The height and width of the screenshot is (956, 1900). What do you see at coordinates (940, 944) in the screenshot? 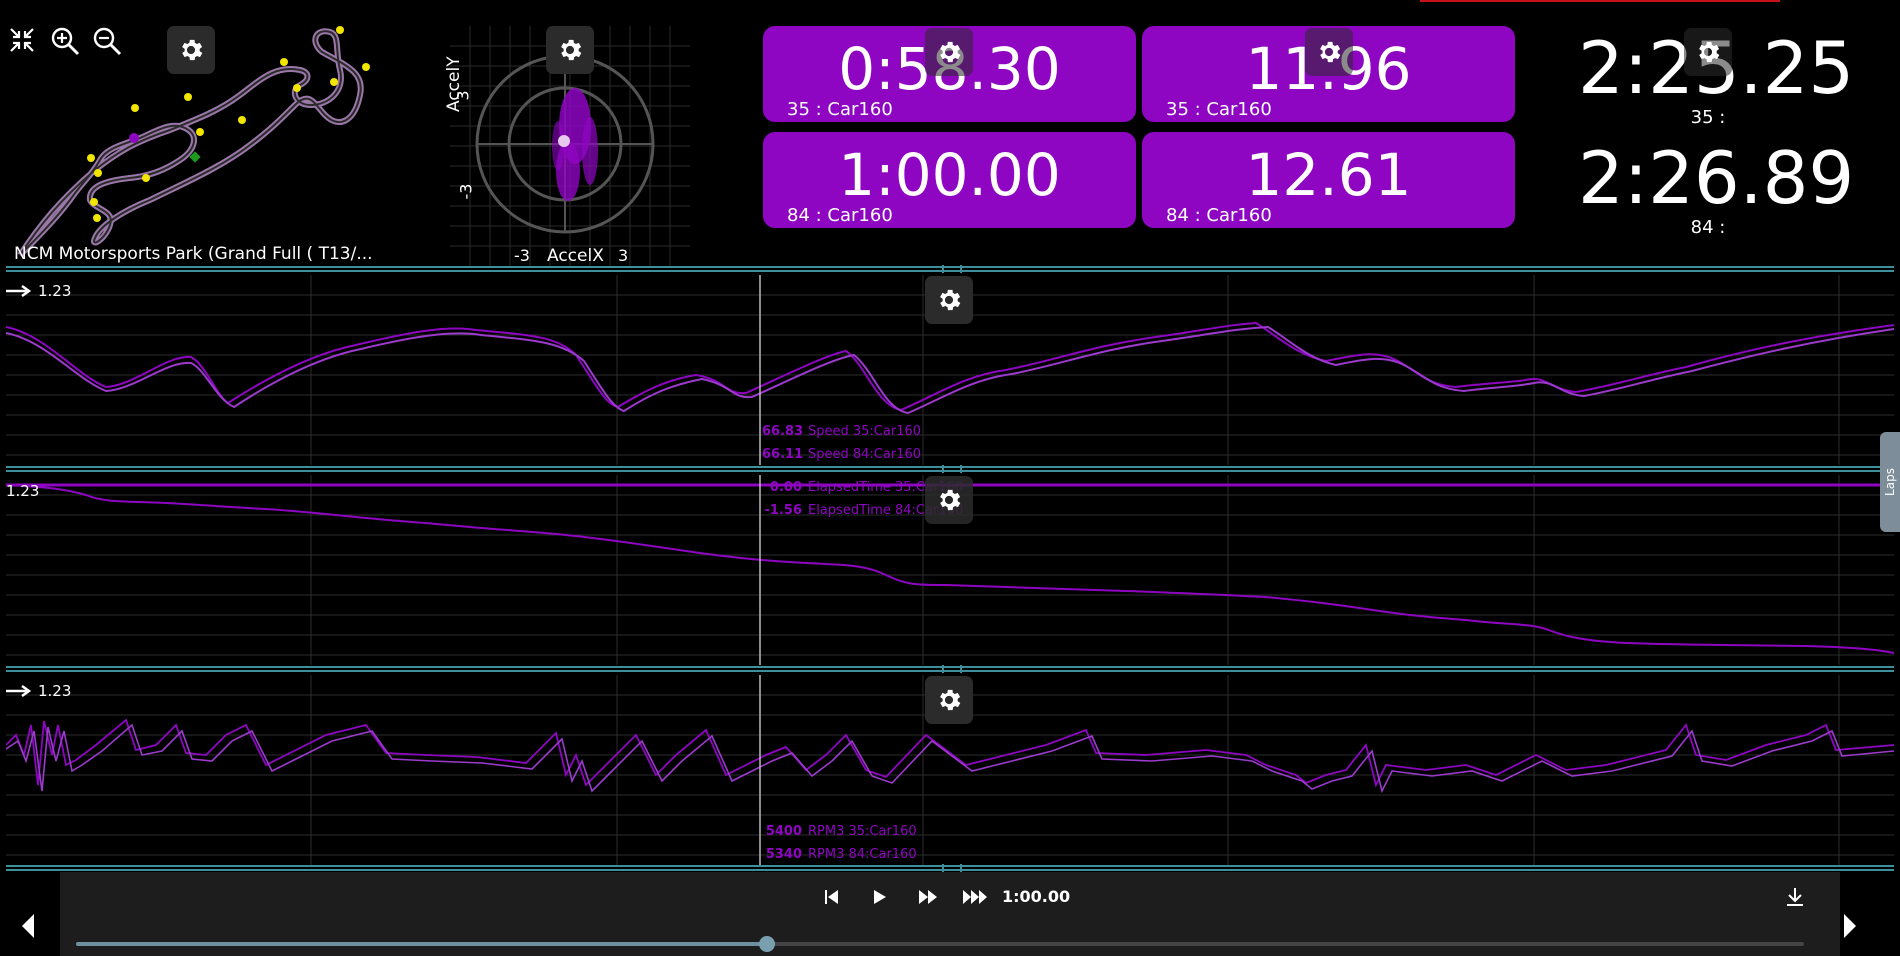
I see `playback-slider` at bounding box center [940, 944].